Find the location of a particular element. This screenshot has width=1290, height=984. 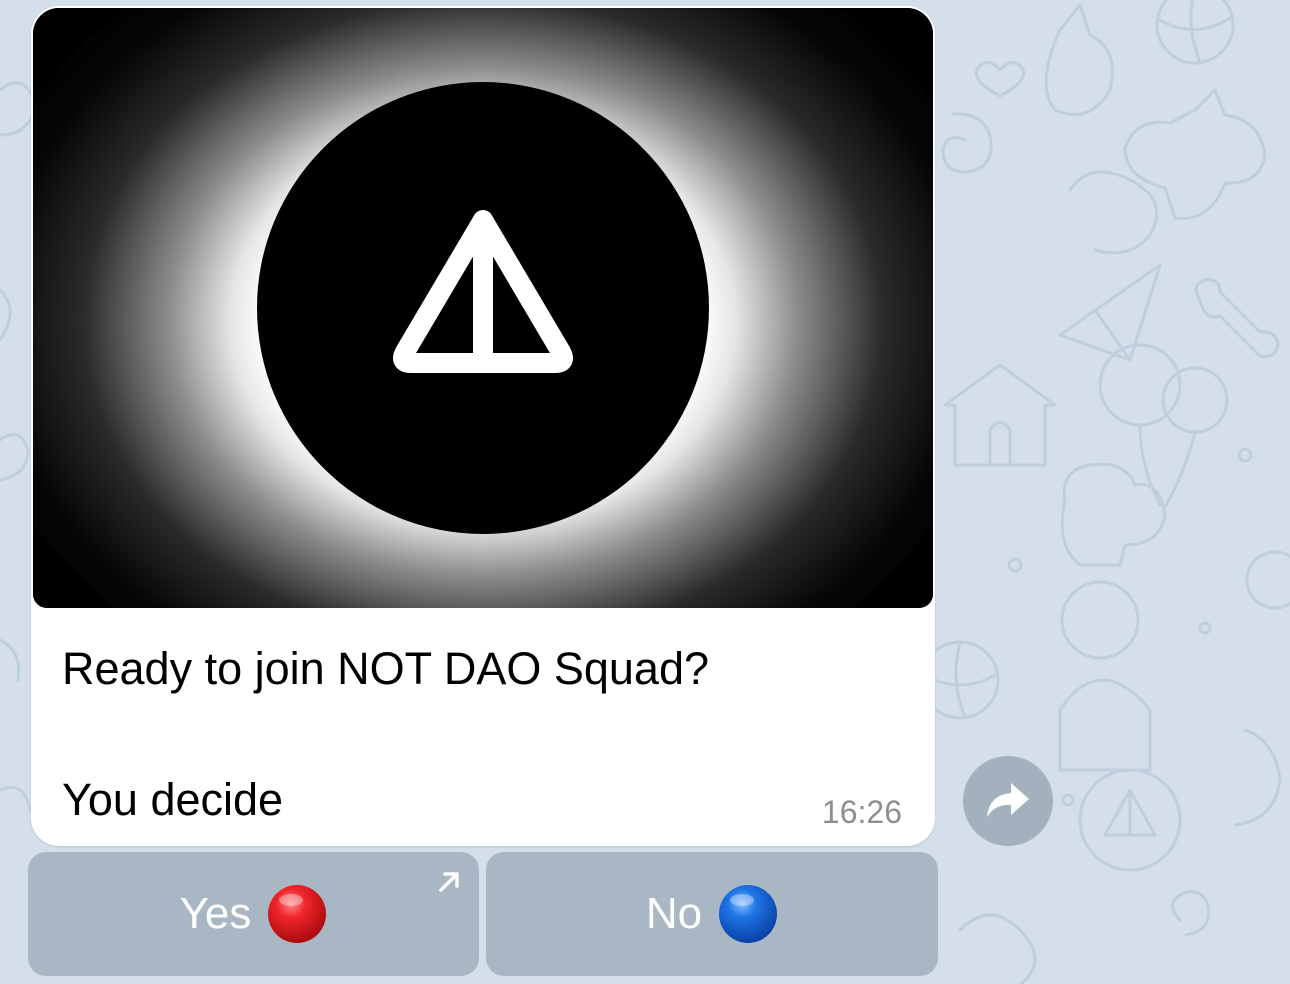

message-caption-line1: Ready to join NOT DAO Squad? is located at coordinates (386, 668).